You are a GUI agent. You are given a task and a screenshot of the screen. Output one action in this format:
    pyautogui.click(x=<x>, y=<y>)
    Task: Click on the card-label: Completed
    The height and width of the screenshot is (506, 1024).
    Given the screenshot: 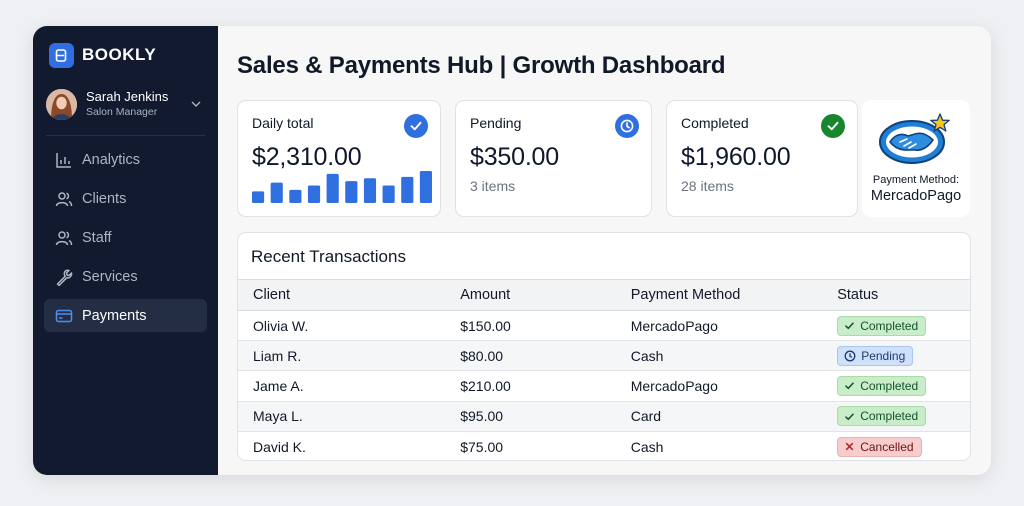 What is the action you would take?
    pyautogui.click(x=715, y=123)
    